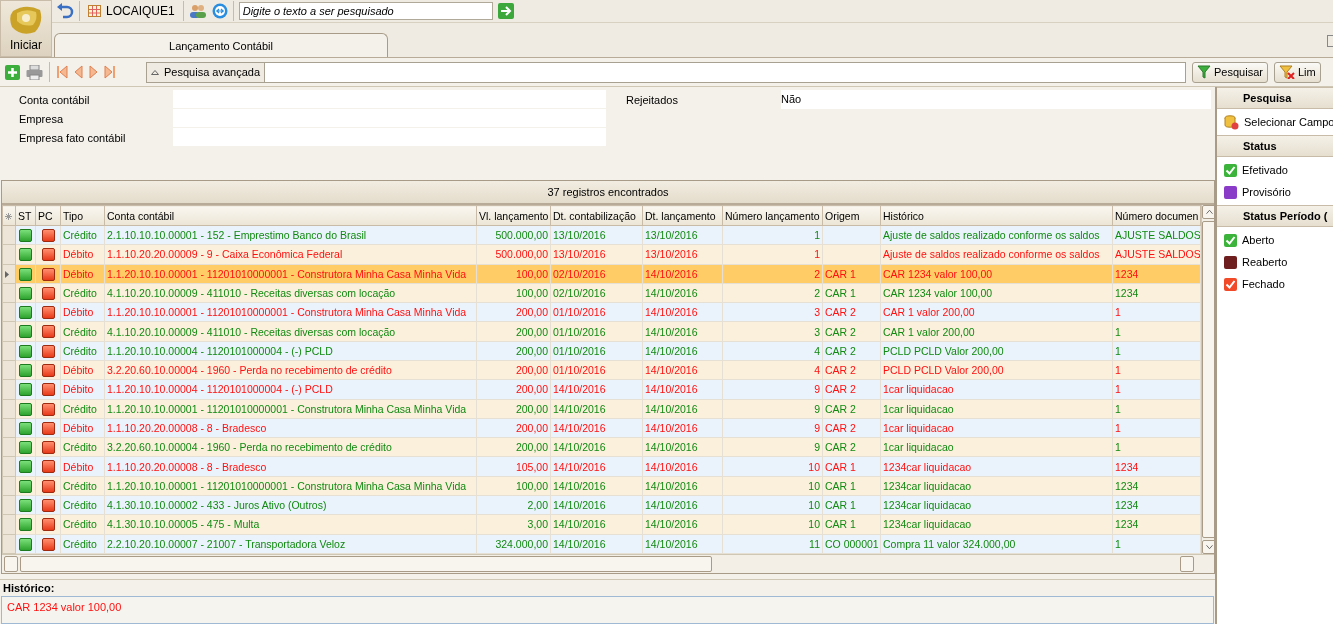  I want to click on search-field: Digite o texto a ser pesquisado, so click(365, 11).